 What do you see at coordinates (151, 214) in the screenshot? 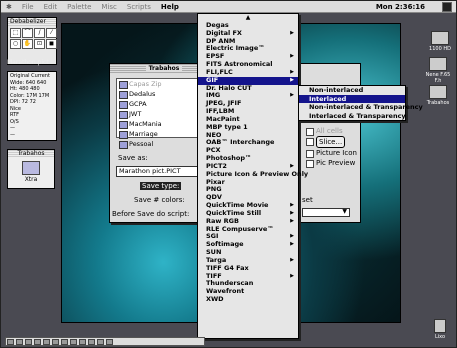
I see `before-save-label: Before Save do script:` at bounding box center [151, 214].